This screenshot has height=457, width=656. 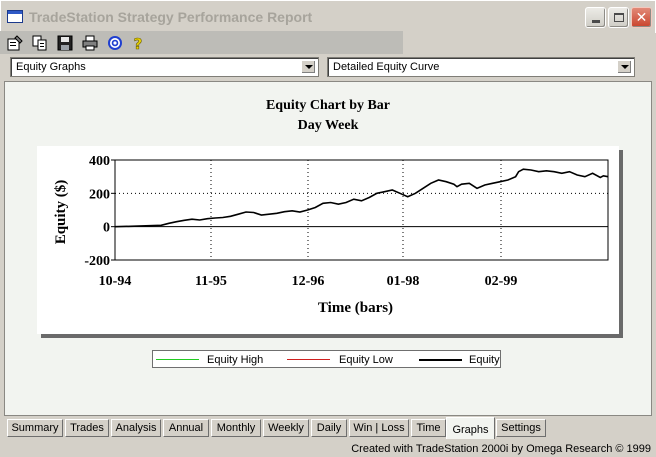 I want to click on graph-type-value: Detailed Equity Curve, so click(x=386, y=67).